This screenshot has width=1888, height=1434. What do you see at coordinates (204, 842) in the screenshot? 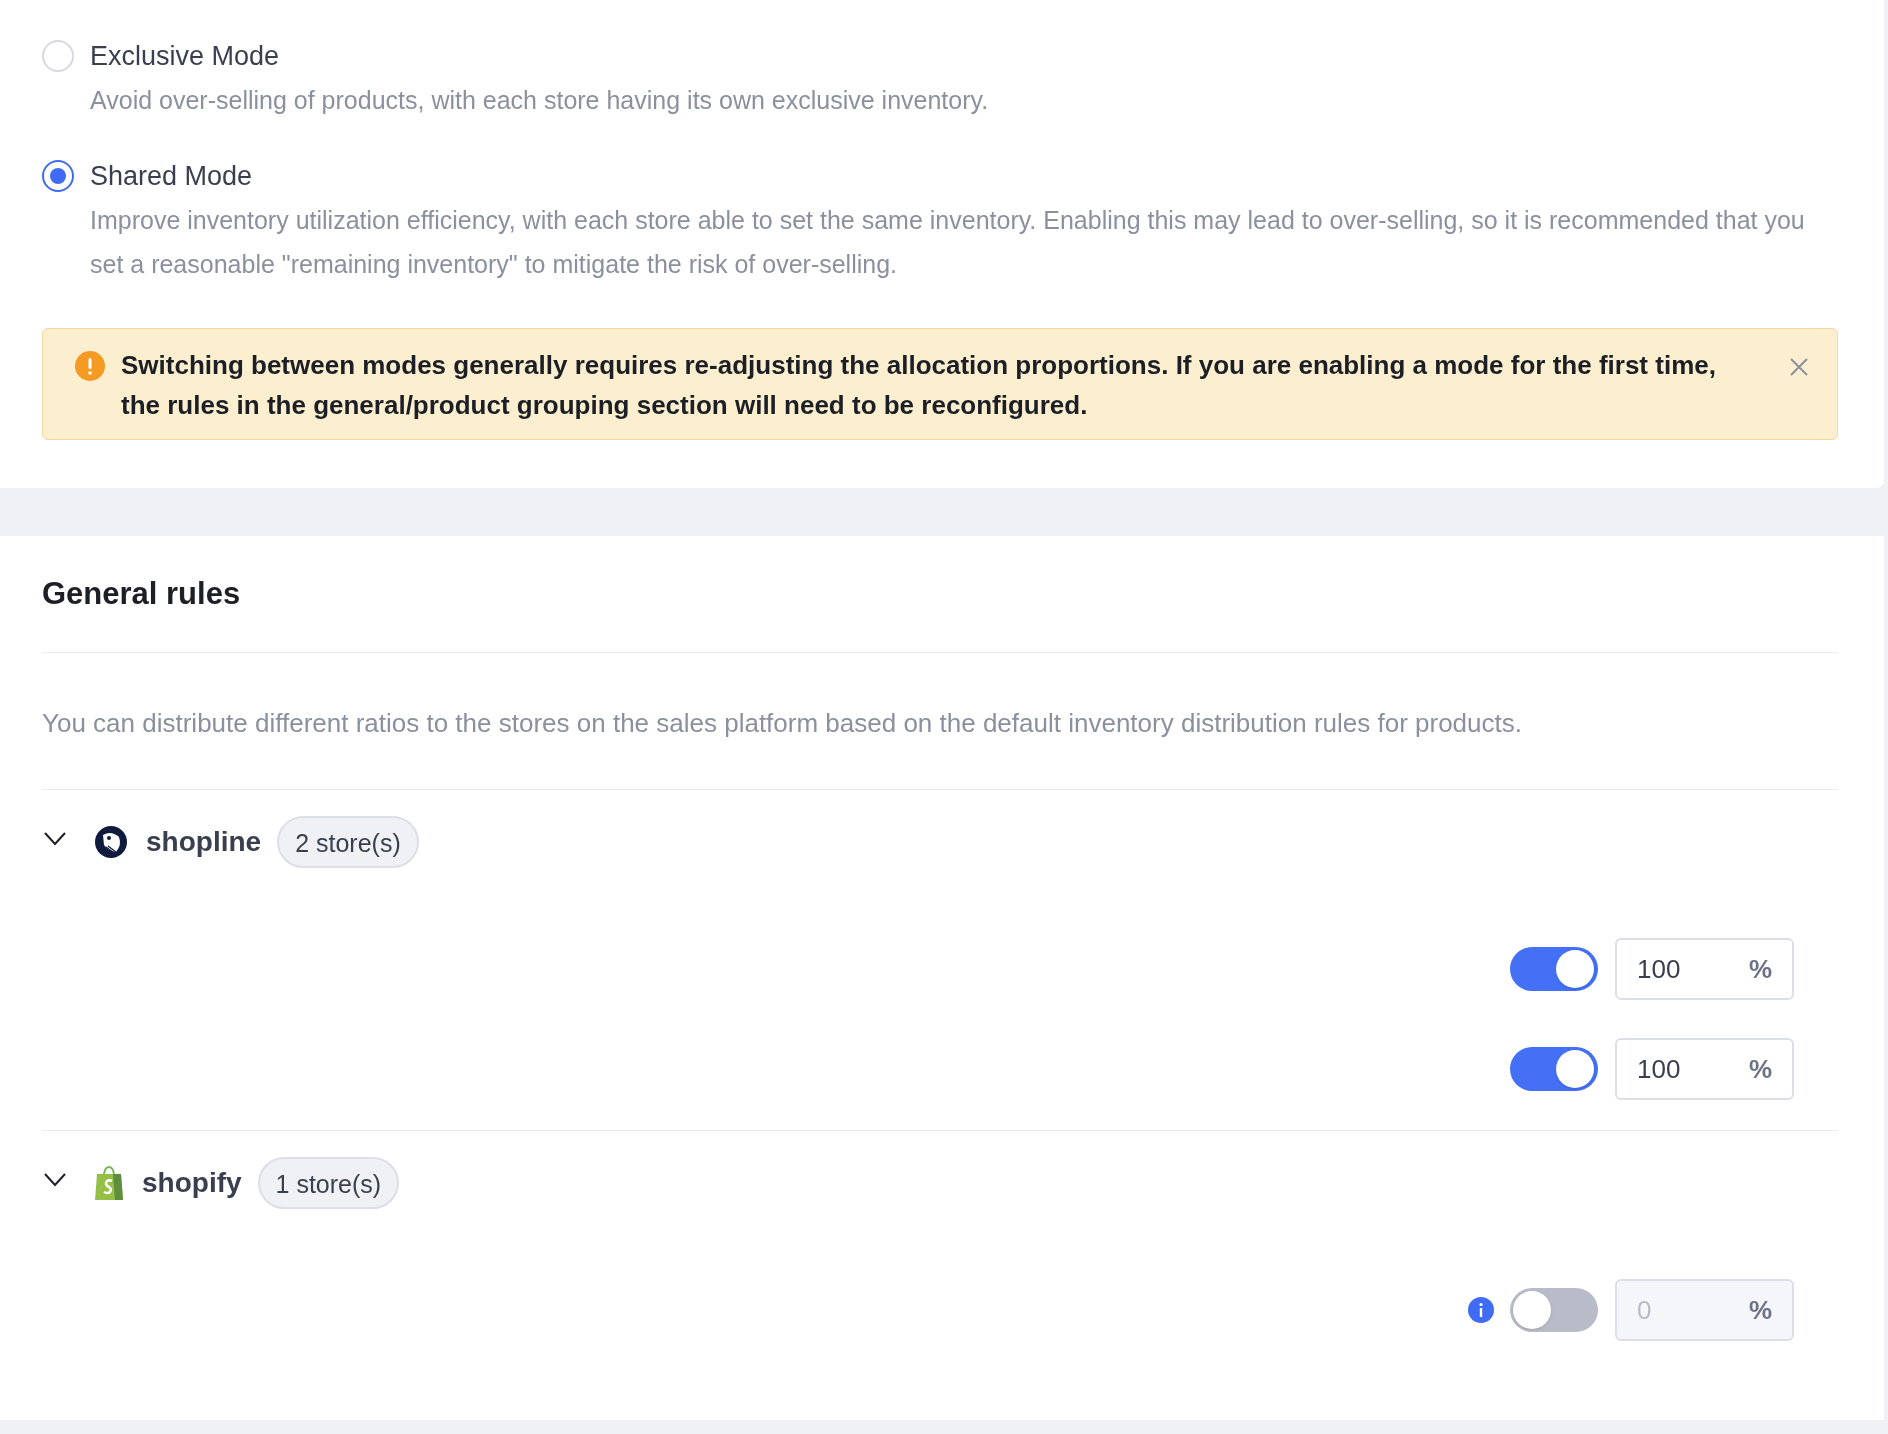
I see `platform-name: shopline` at bounding box center [204, 842].